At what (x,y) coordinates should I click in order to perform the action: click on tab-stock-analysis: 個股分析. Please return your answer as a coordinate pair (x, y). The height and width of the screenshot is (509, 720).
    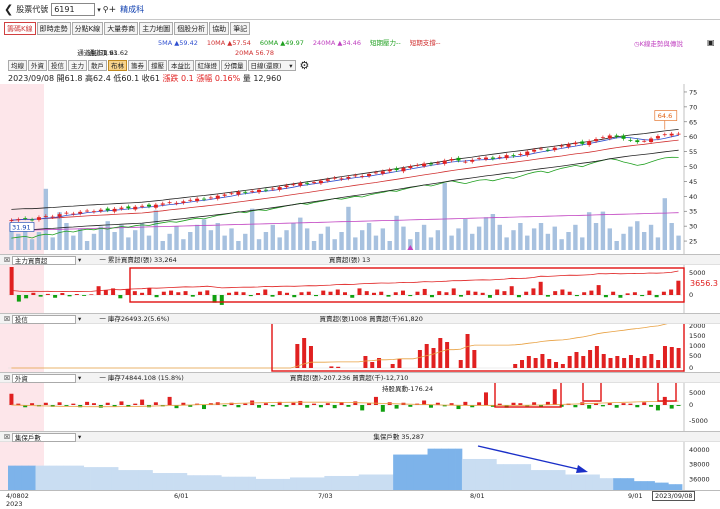
    Looking at the image, I should click on (191, 28).